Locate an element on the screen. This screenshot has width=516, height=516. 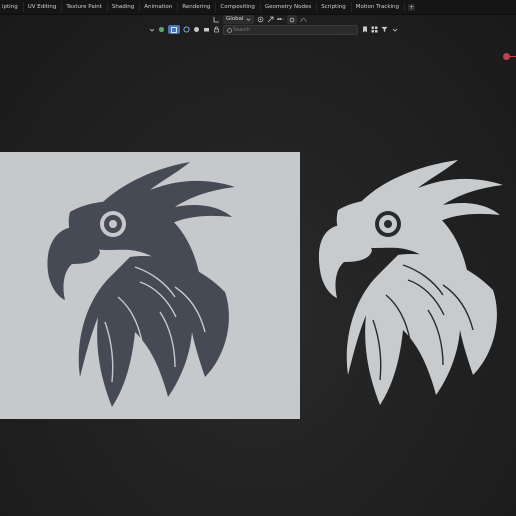
mode-icon is located at coordinates (174, 29).